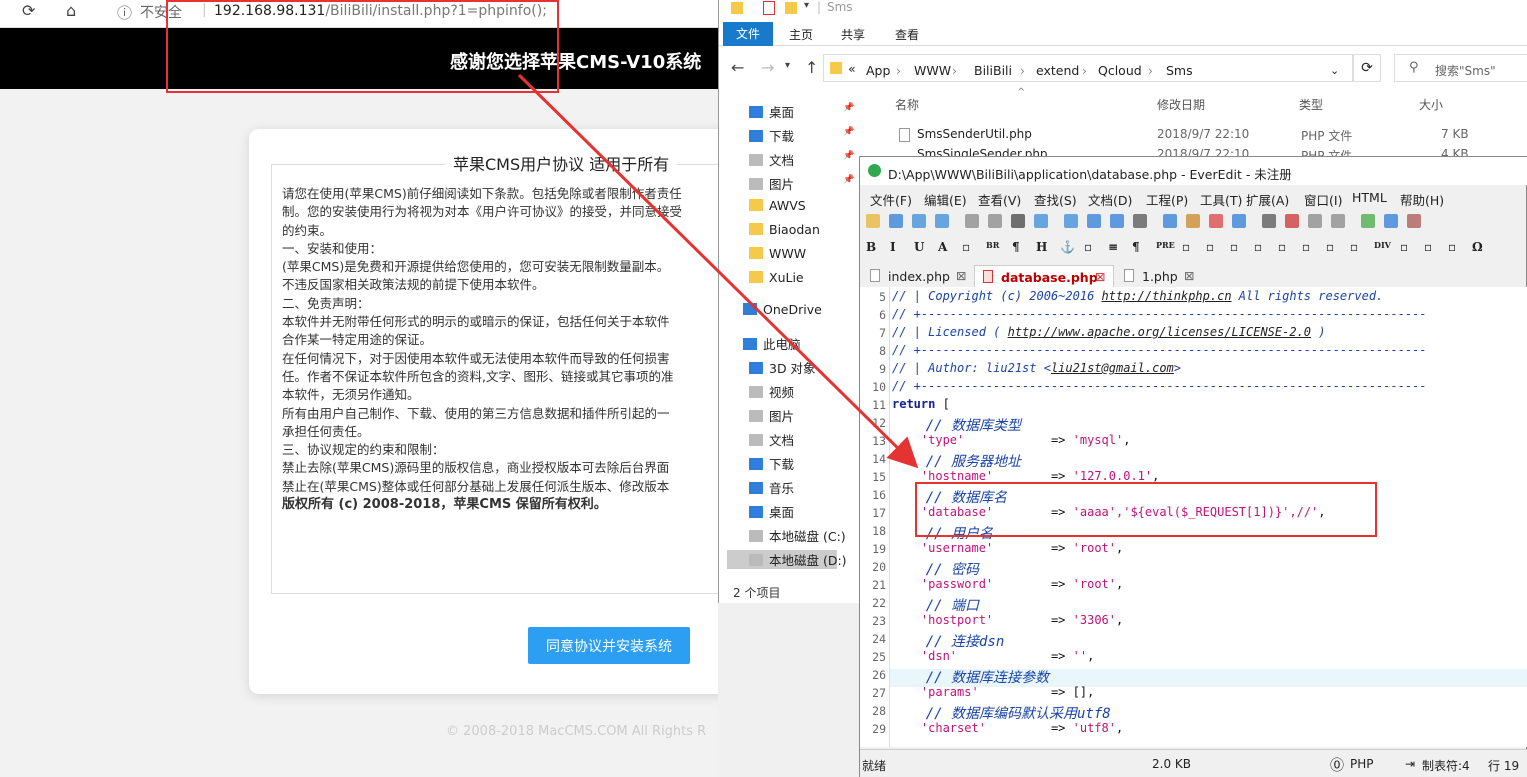 Image resolution: width=1527 pixels, height=777 pixels. What do you see at coordinates (71, 10) in the screenshot?
I see `home-icon: ⌂` at bounding box center [71, 10].